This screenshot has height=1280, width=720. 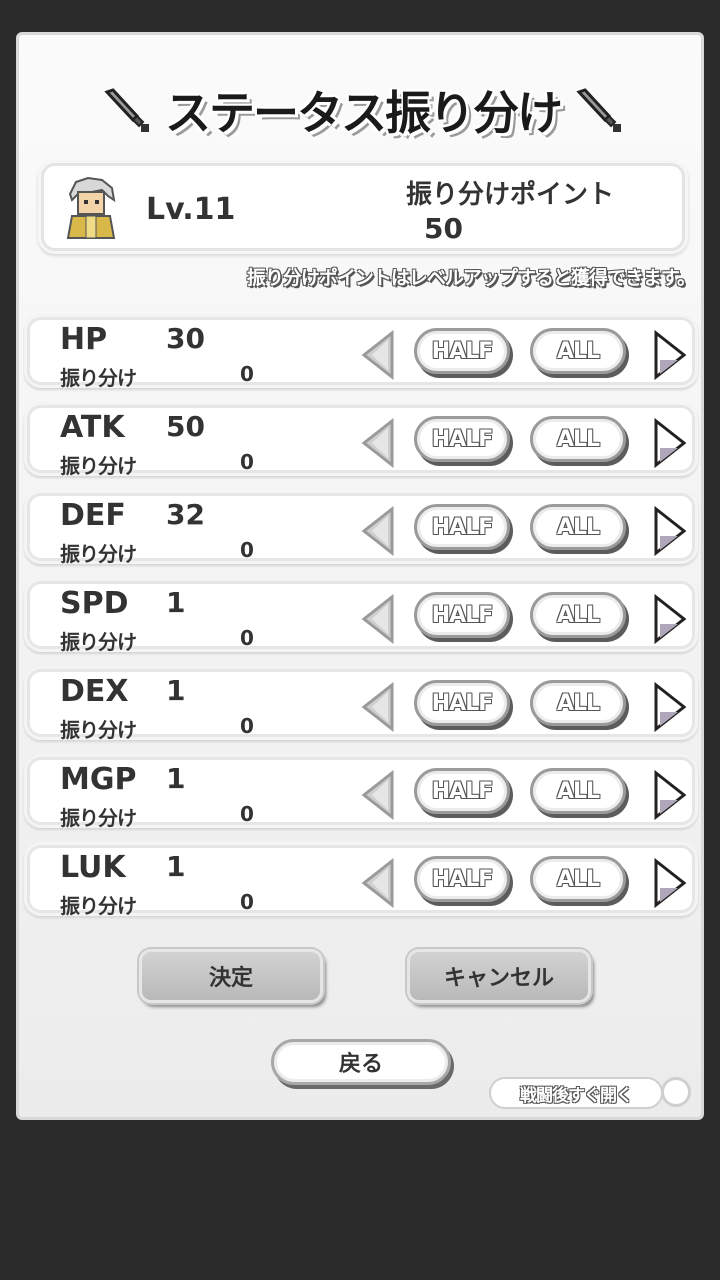 What do you see at coordinates (91, 207) in the screenshot?
I see `hero-avatar` at bounding box center [91, 207].